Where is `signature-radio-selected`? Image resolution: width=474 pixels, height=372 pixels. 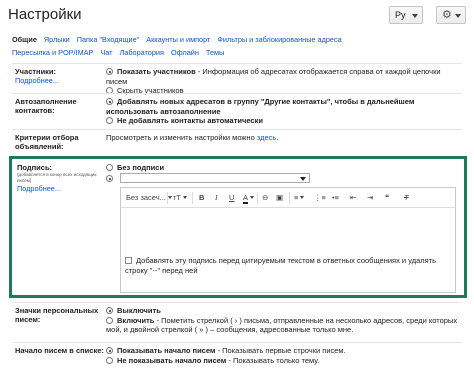
signature-radio-selected is located at coordinates (109, 178).